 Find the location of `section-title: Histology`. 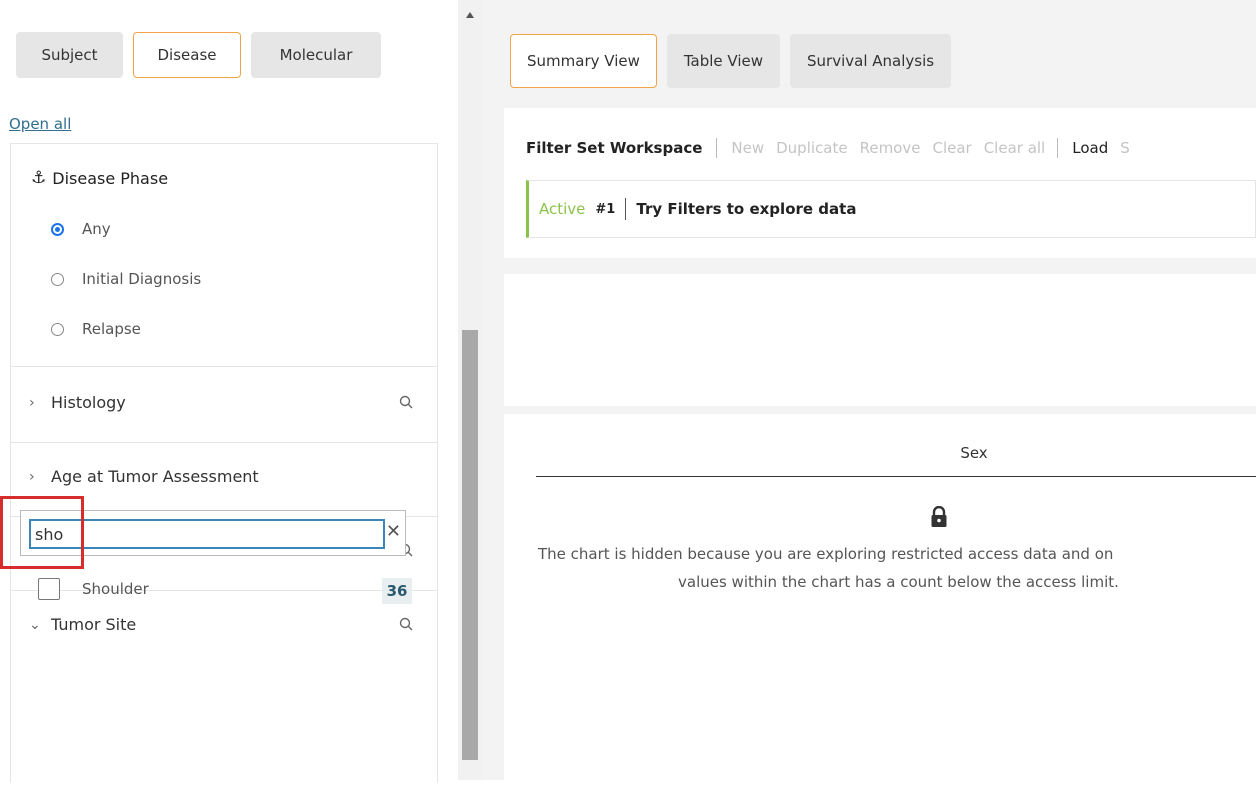

section-title: Histology is located at coordinates (88, 402).